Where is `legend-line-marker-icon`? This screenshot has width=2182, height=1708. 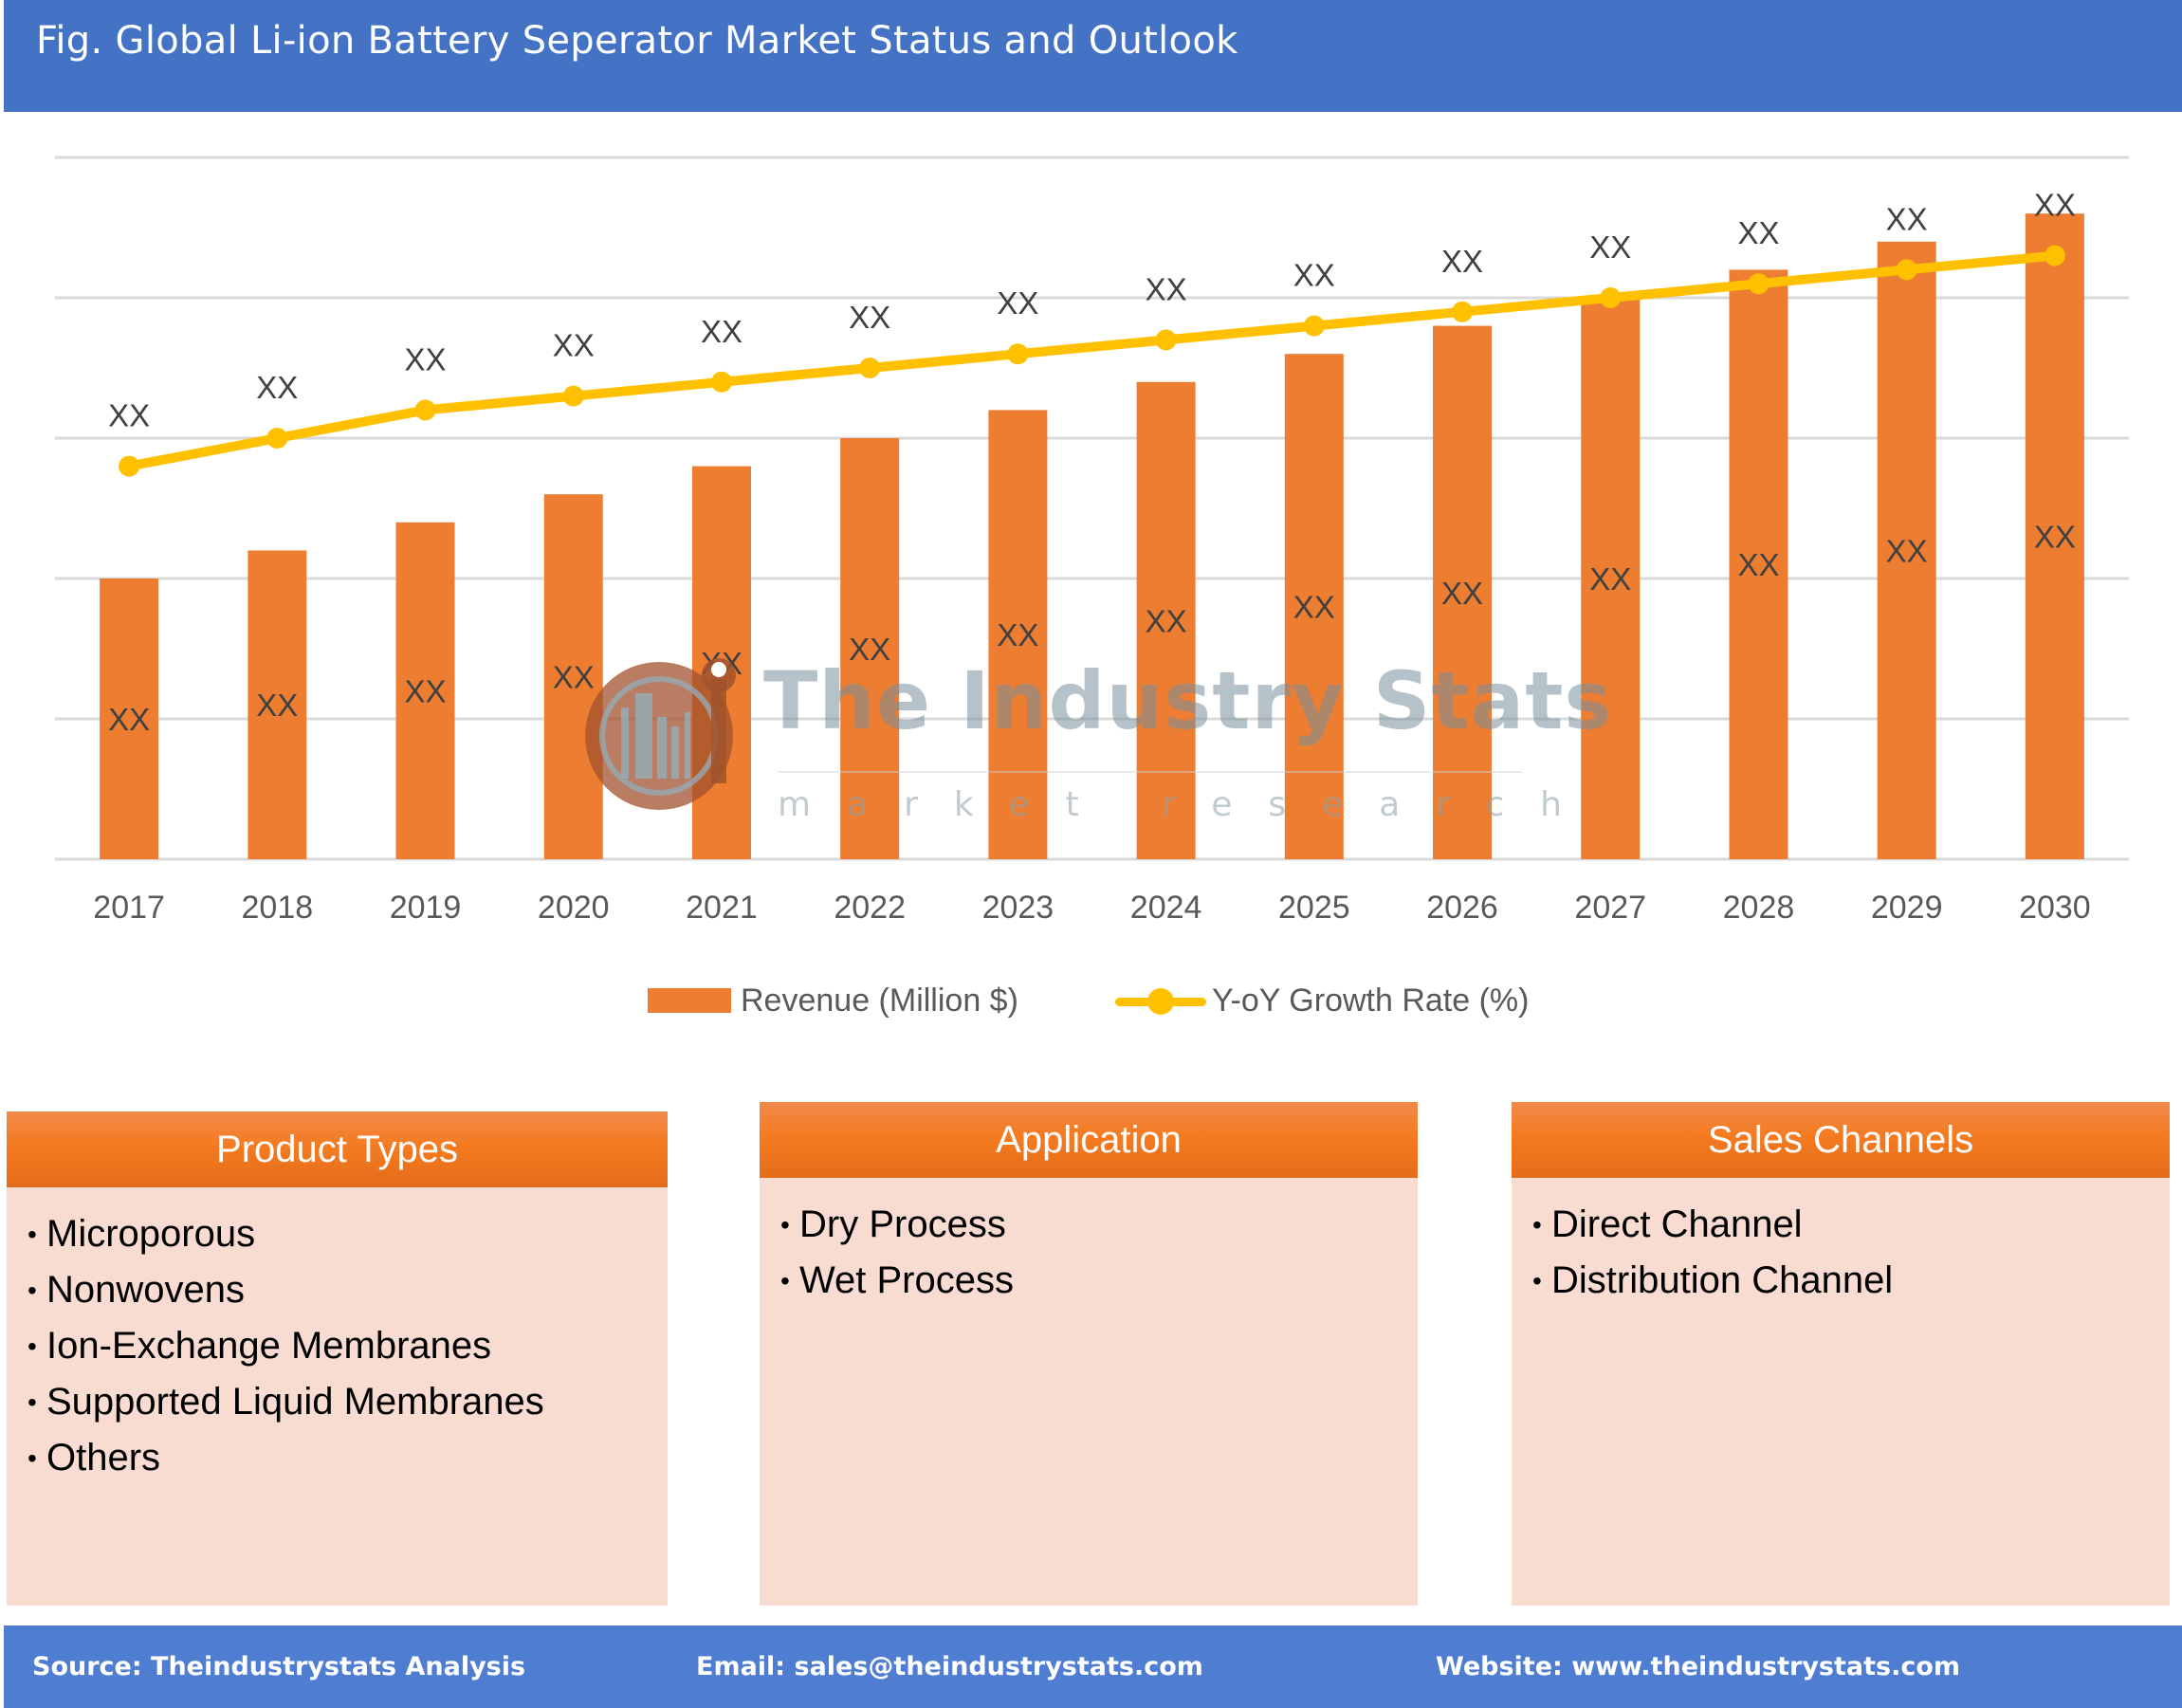
legend-line-marker-icon is located at coordinates (1160, 1000).